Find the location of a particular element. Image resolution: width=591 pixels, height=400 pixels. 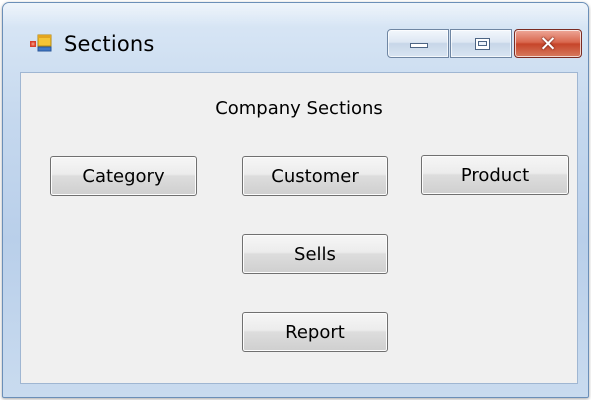

page-title: Company Sections is located at coordinates (299, 108).